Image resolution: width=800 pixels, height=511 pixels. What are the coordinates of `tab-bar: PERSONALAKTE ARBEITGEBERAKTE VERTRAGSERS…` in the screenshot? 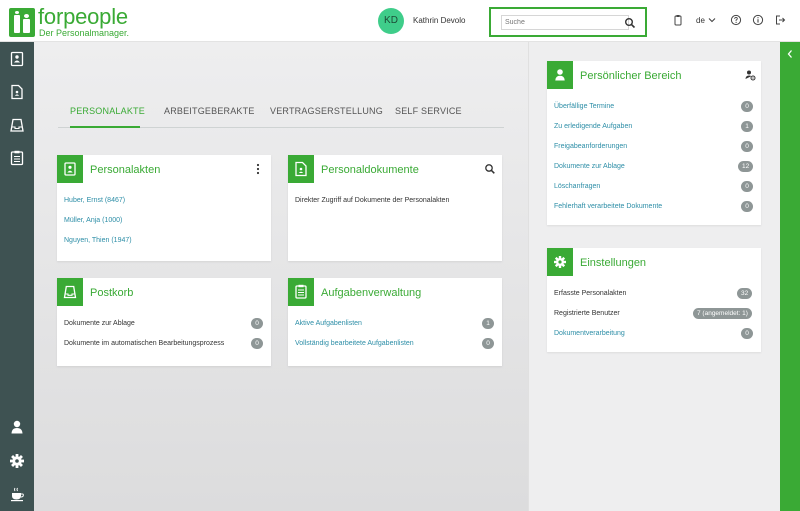 It's located at (281, 117).